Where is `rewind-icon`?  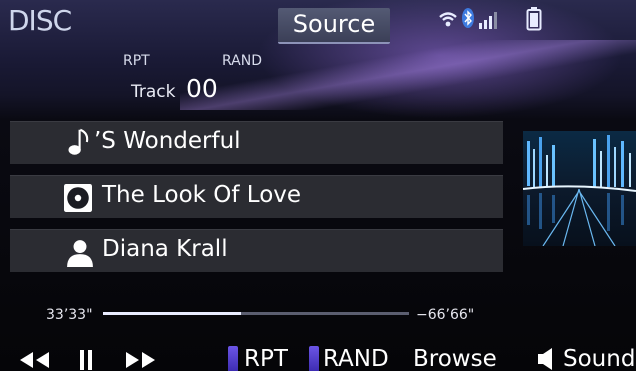 rewind-icon is located at coordinates (34, 355).